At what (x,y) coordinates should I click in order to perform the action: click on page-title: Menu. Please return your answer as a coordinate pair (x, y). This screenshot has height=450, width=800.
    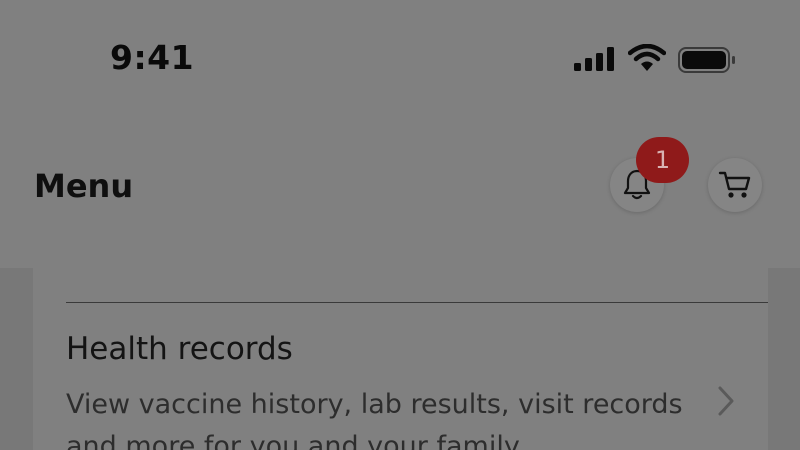
    Looking at the image, I should click on (84, 186).